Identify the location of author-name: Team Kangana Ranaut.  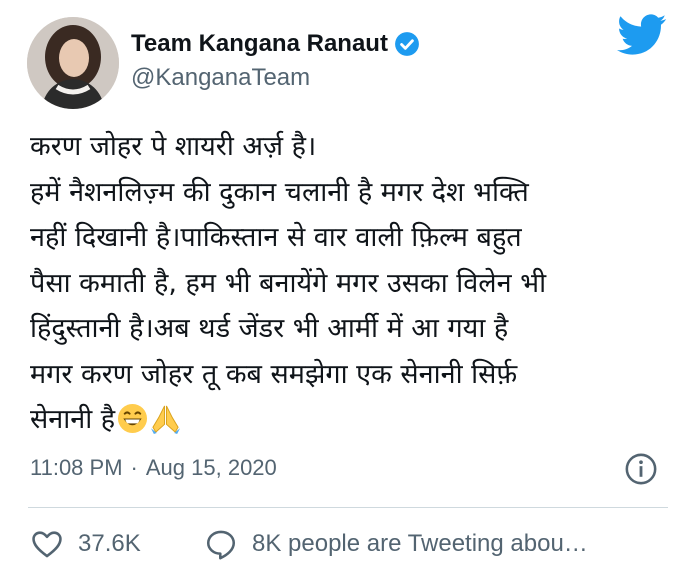
(275, 44).